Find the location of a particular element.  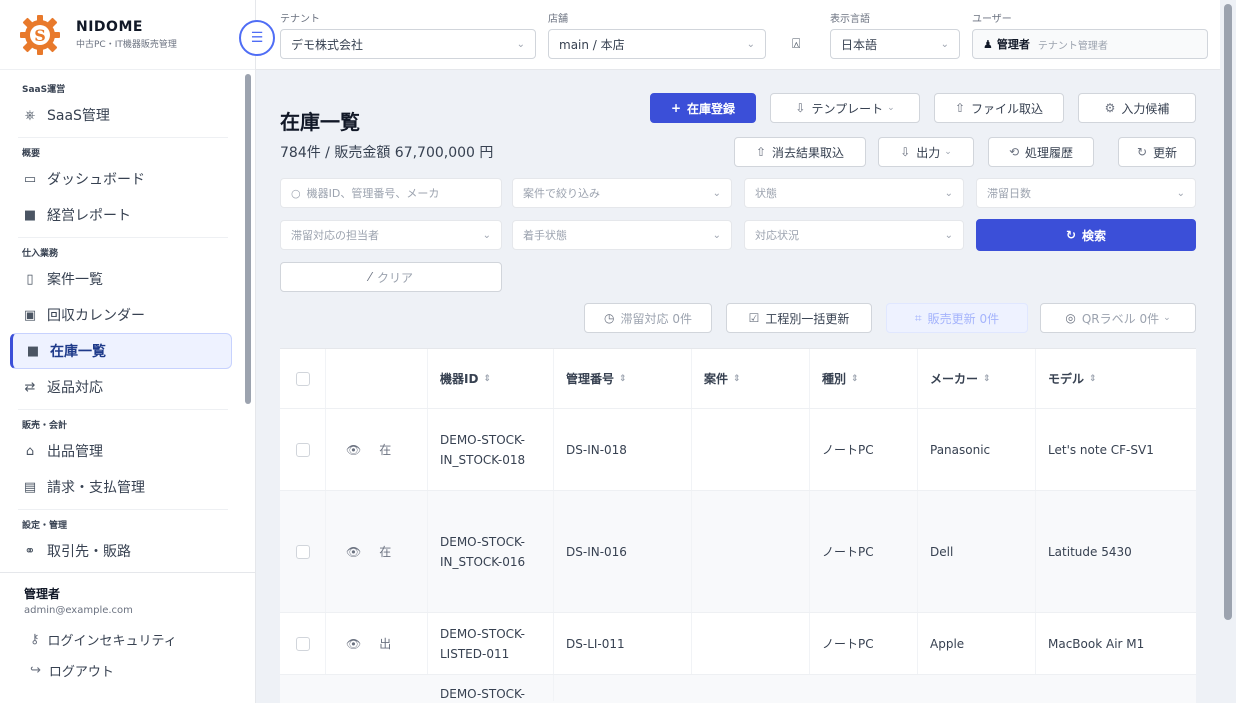

page-scrollbar is located at coordinates (1228, 312).